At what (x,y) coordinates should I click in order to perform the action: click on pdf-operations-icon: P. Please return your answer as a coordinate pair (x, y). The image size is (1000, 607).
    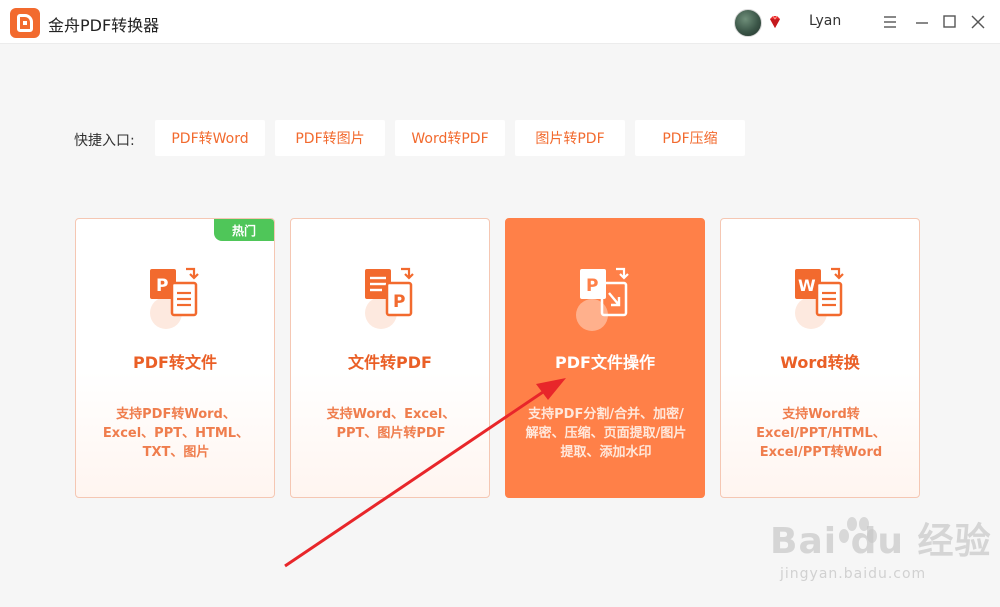
    Looking at the image, I should click on (602, 299).